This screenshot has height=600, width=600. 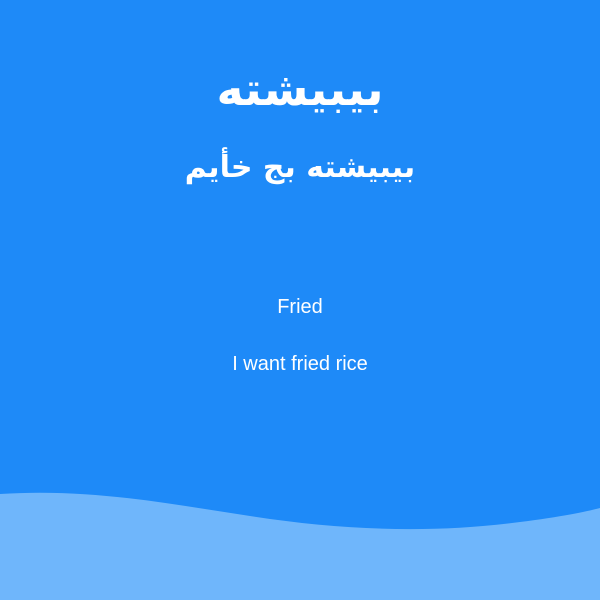 I want to click on fried-label: Fried, so click(x=300, y=307).